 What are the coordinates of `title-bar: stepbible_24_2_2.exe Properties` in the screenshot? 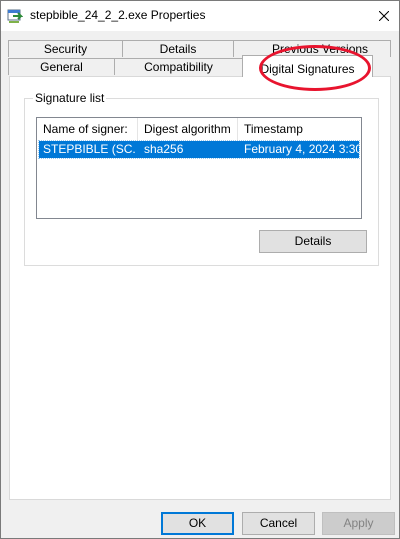 It's located at (200, 16).